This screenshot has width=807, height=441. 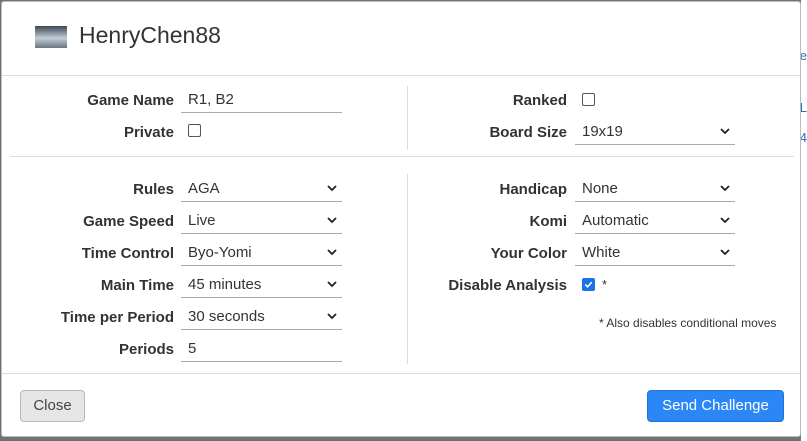 What do you see at coordinates (402, 156) in the screenshot?
I see `divider-horizontal` at bounding box center [402, 156].